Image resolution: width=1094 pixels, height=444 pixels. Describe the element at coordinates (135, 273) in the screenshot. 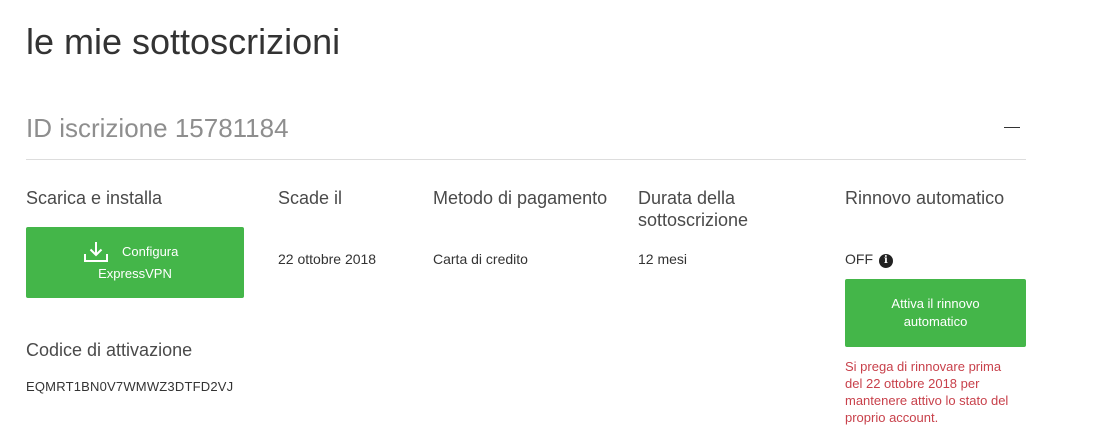

I see `expressvpn-label: ExpressVPN` at that location.